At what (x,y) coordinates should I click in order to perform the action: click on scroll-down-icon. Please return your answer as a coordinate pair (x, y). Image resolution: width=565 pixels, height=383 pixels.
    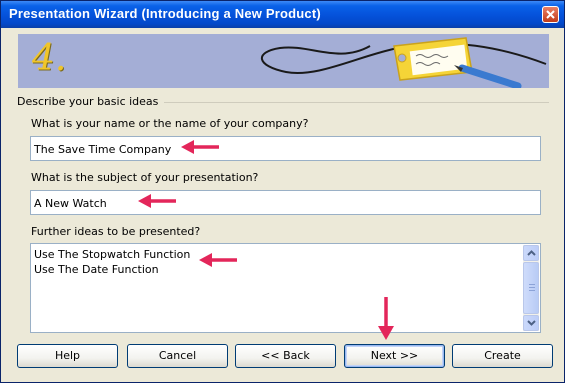
    Looking at the image, I should click on (531, 323).